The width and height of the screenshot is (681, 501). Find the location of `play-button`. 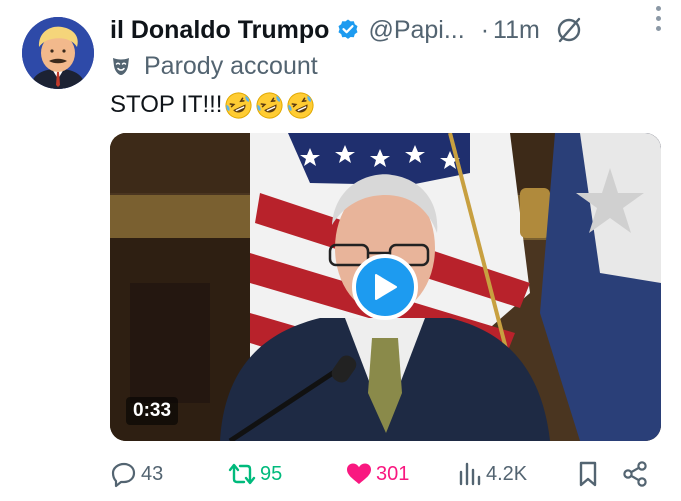

play-button is located at coordinates (385, 287).